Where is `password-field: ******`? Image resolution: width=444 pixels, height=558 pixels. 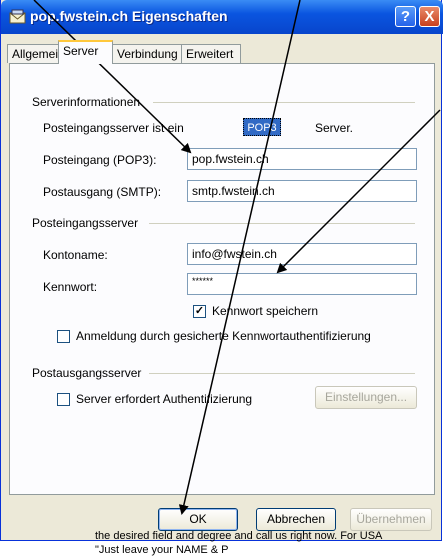
password-field: ****** is located at coordinates (302, 284).